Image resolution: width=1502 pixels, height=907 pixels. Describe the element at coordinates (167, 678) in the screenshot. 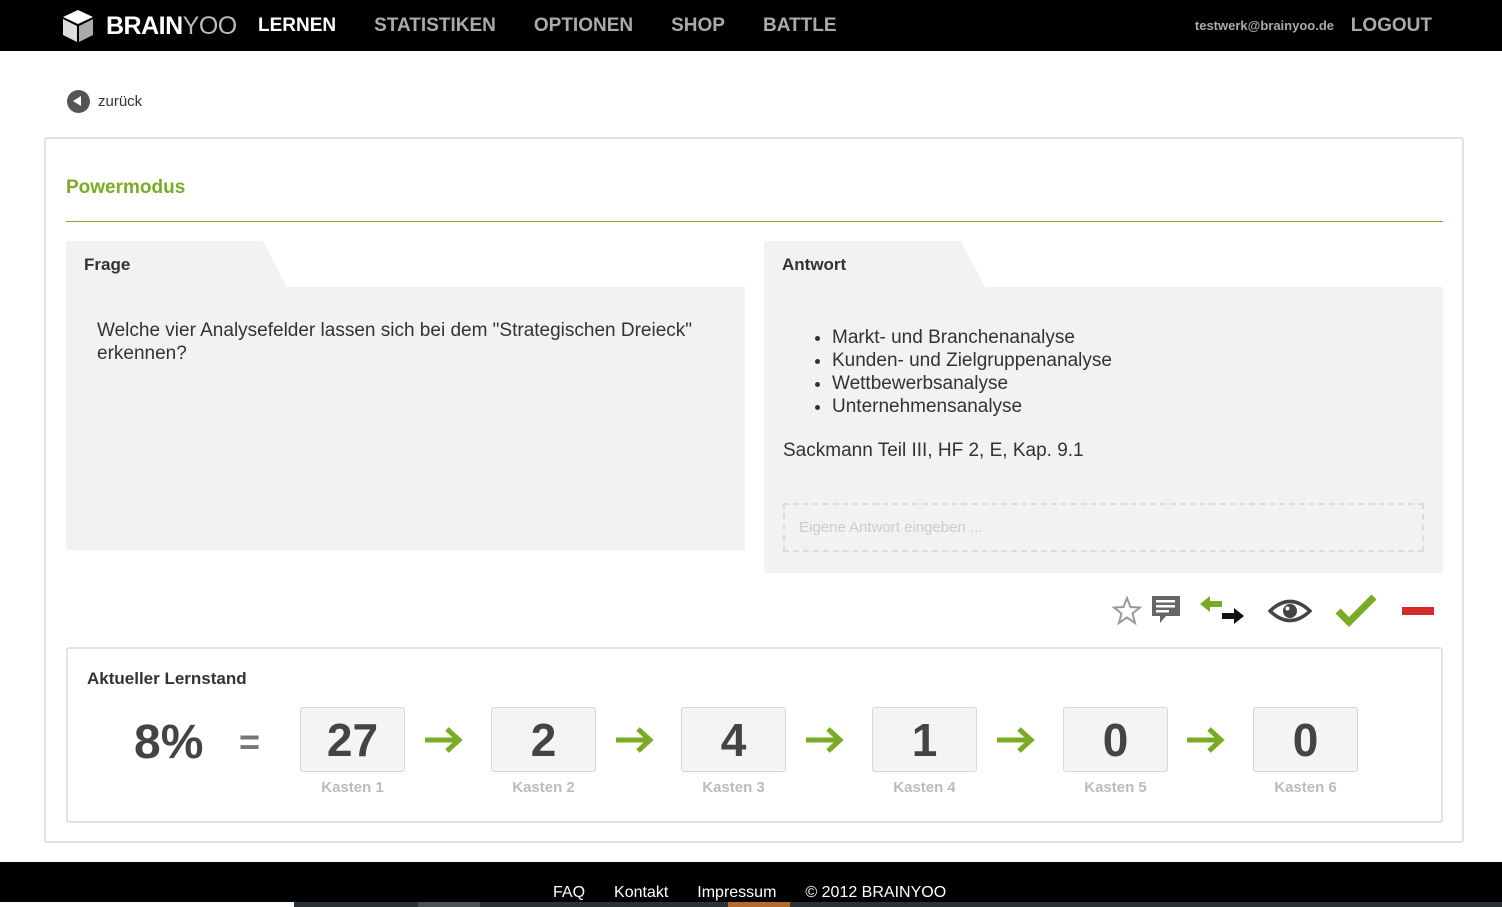

I see `status-title: Aktueller Lernstand` at that location.